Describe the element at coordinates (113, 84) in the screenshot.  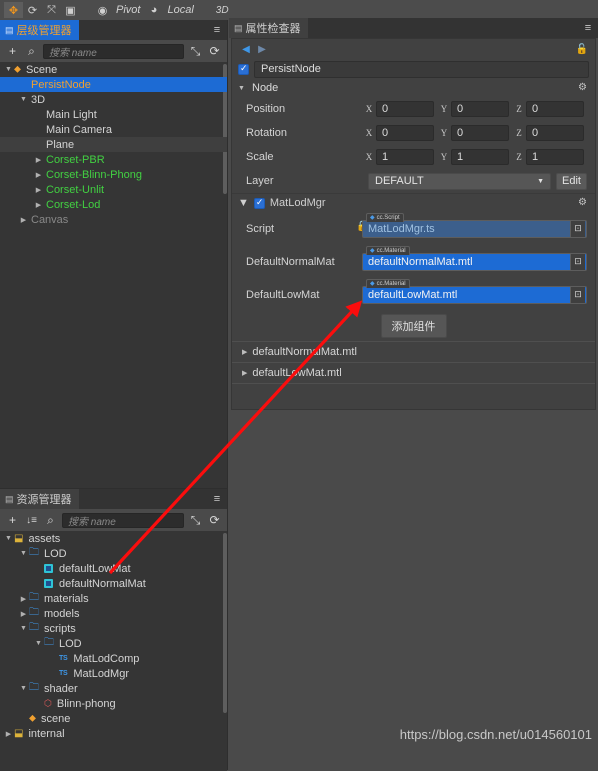
I see `tree-row: PersistNode` at that location.